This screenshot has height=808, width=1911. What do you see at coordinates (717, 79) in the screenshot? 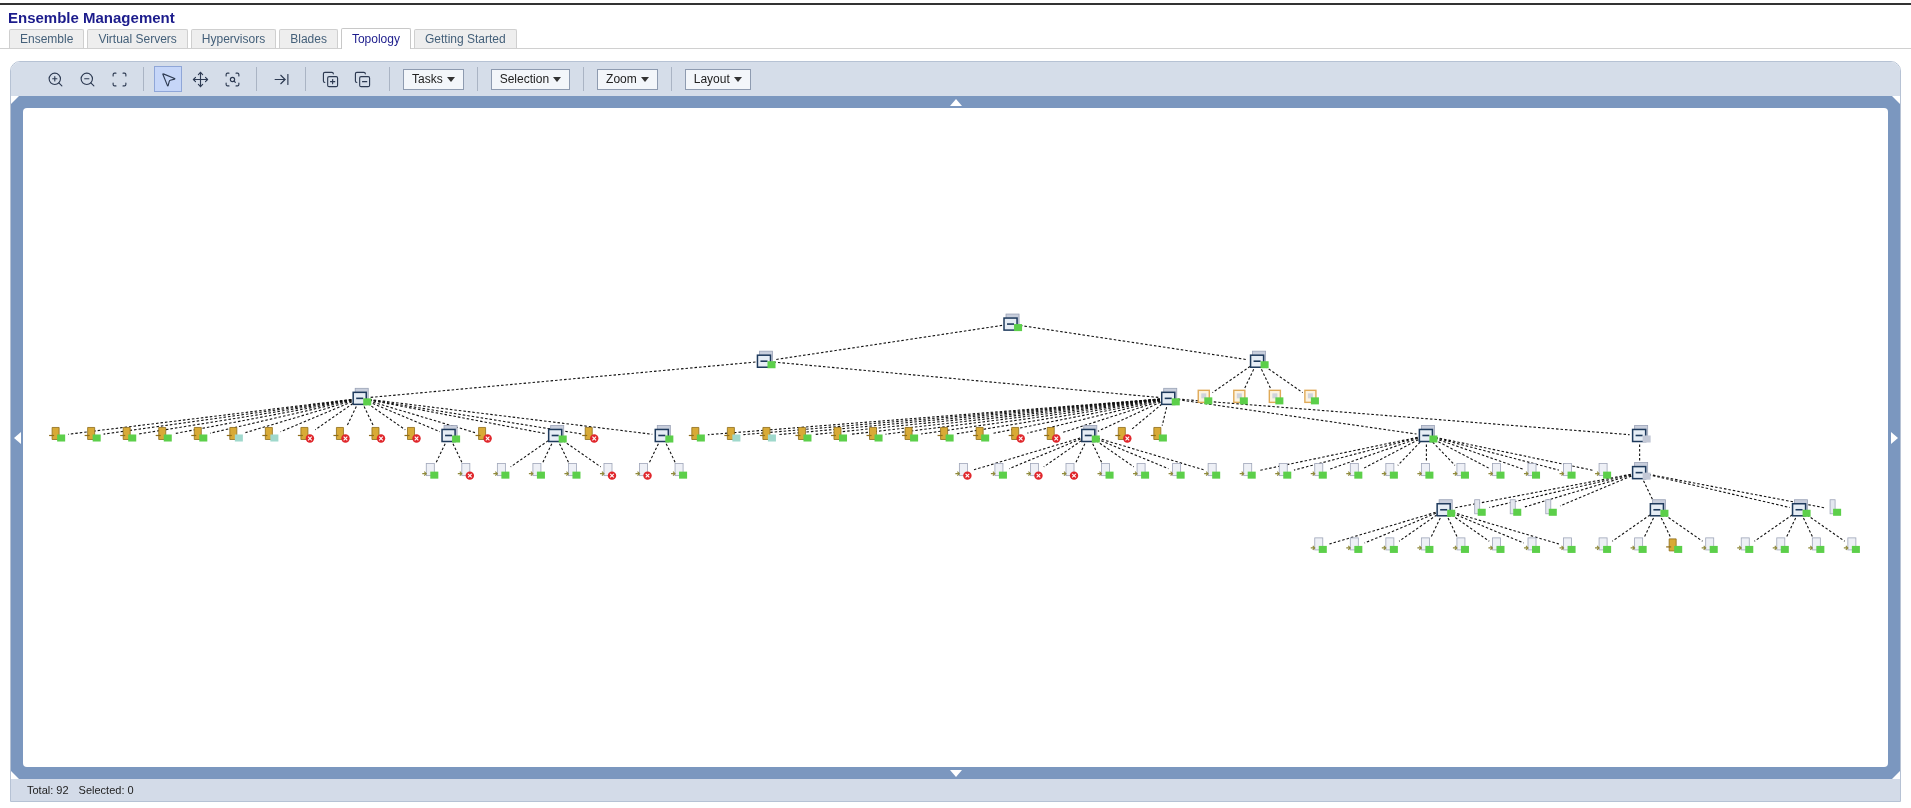
I see `menu-button: Layout` at bounding box center [717, 79].